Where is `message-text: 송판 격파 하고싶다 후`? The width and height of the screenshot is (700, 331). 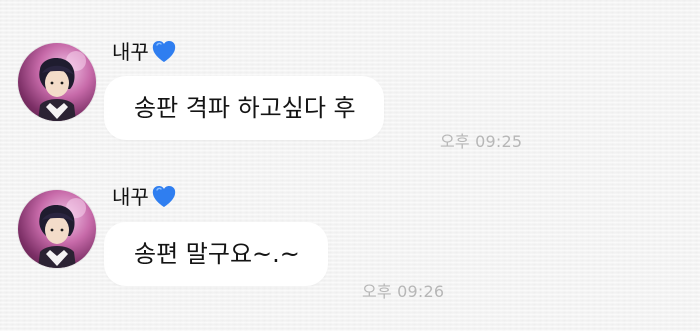 message-text: 송판 격파 하고싶다 후 is located at coordinates (245, 108).